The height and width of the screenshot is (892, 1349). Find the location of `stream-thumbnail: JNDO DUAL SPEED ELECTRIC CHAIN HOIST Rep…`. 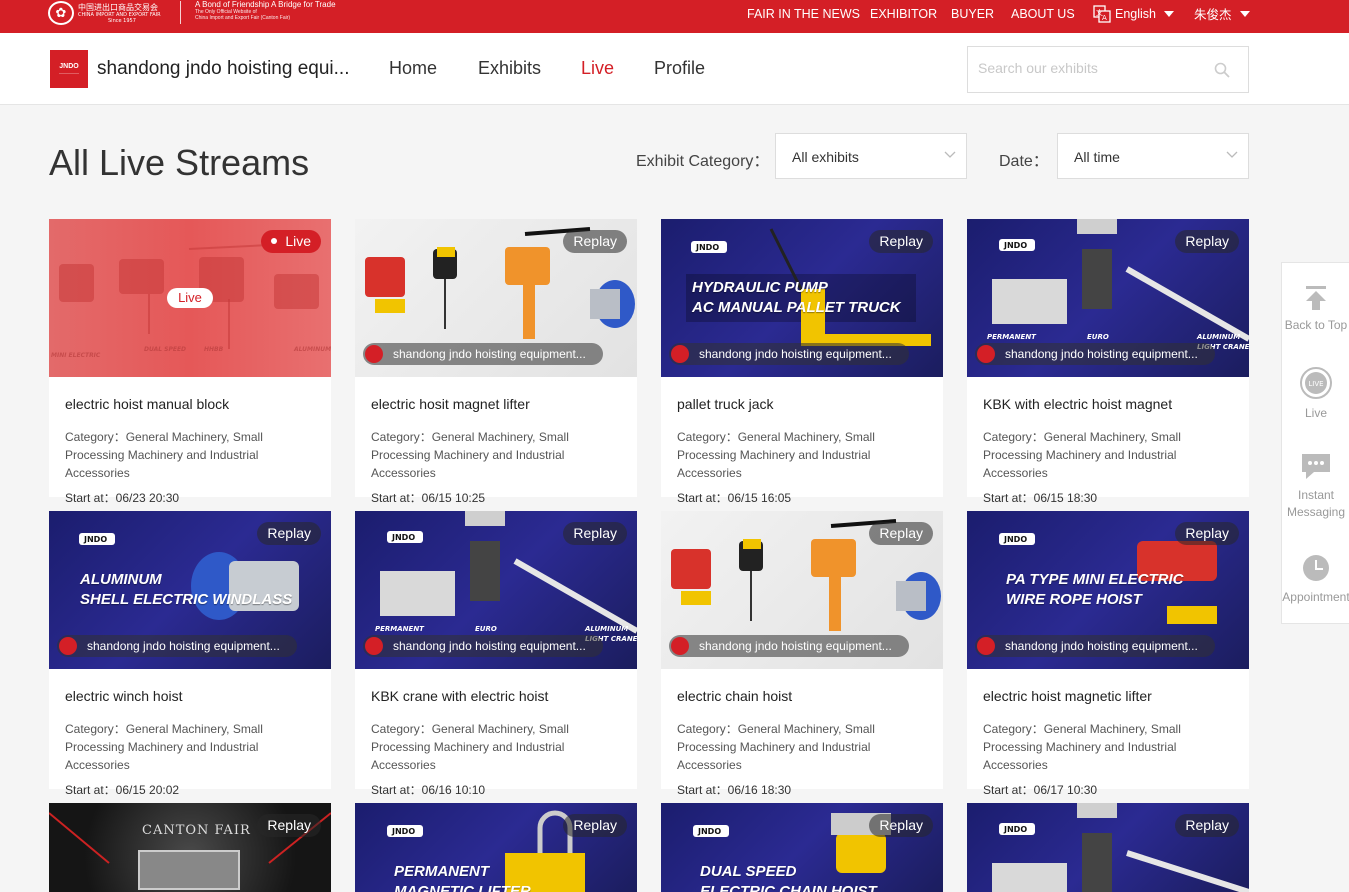

stream-thumbnail: JNDO DUAL SPEED ELECTRIC CHAIN HOIST Rep… is located at coordinates (802, 847).